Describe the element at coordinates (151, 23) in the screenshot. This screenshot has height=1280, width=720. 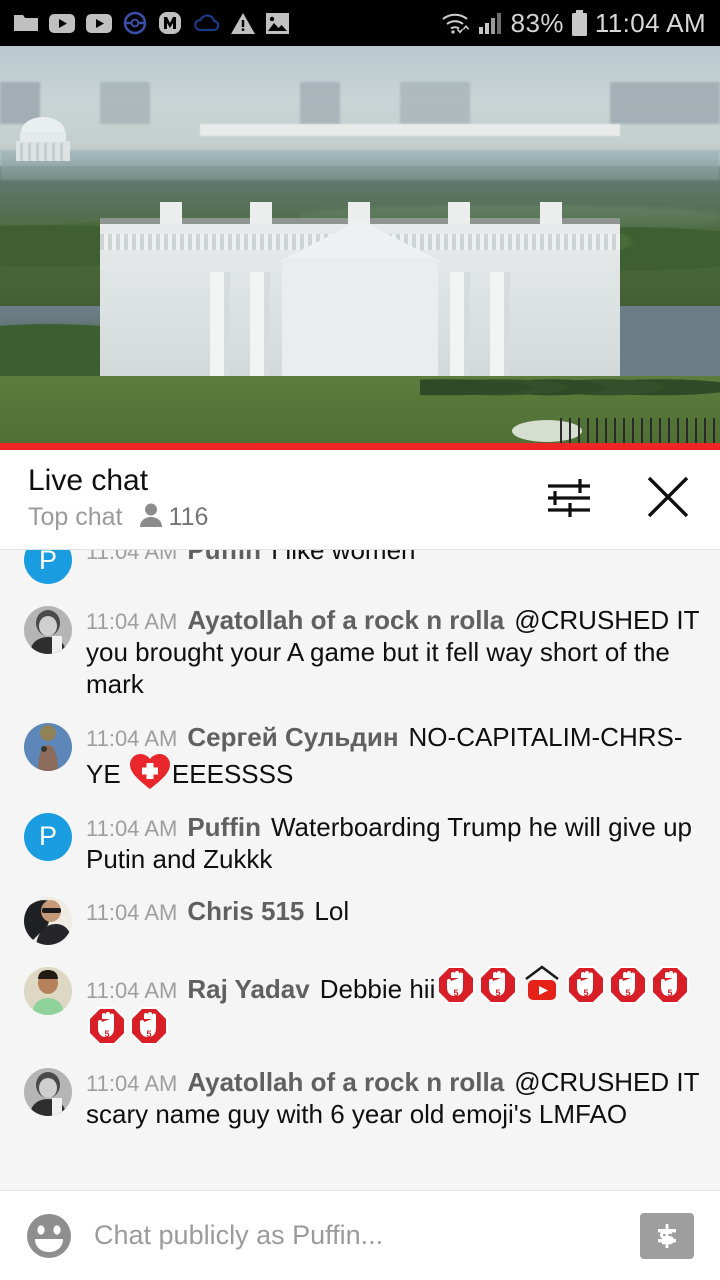
I see `status-bar-notification-icons` at that location.